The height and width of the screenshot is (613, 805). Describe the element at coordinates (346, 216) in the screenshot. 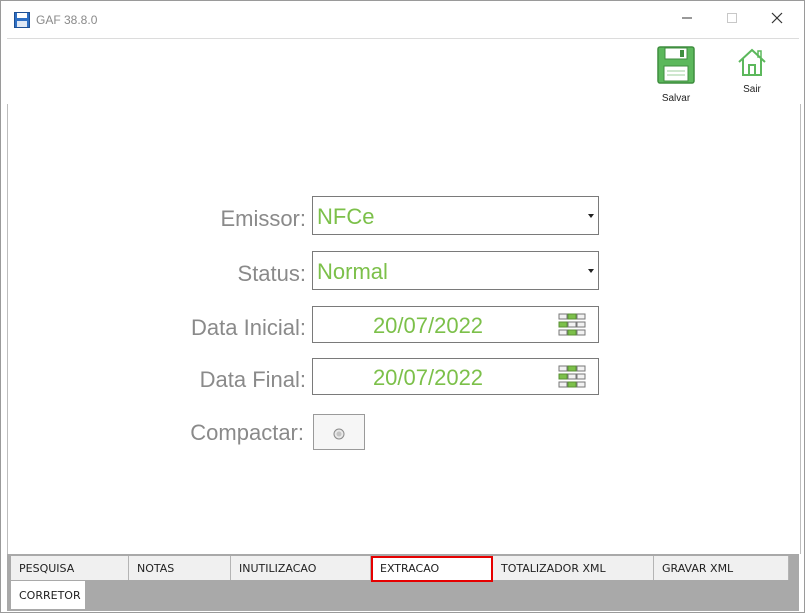

I see `emissor-value: NFCe` at that location.